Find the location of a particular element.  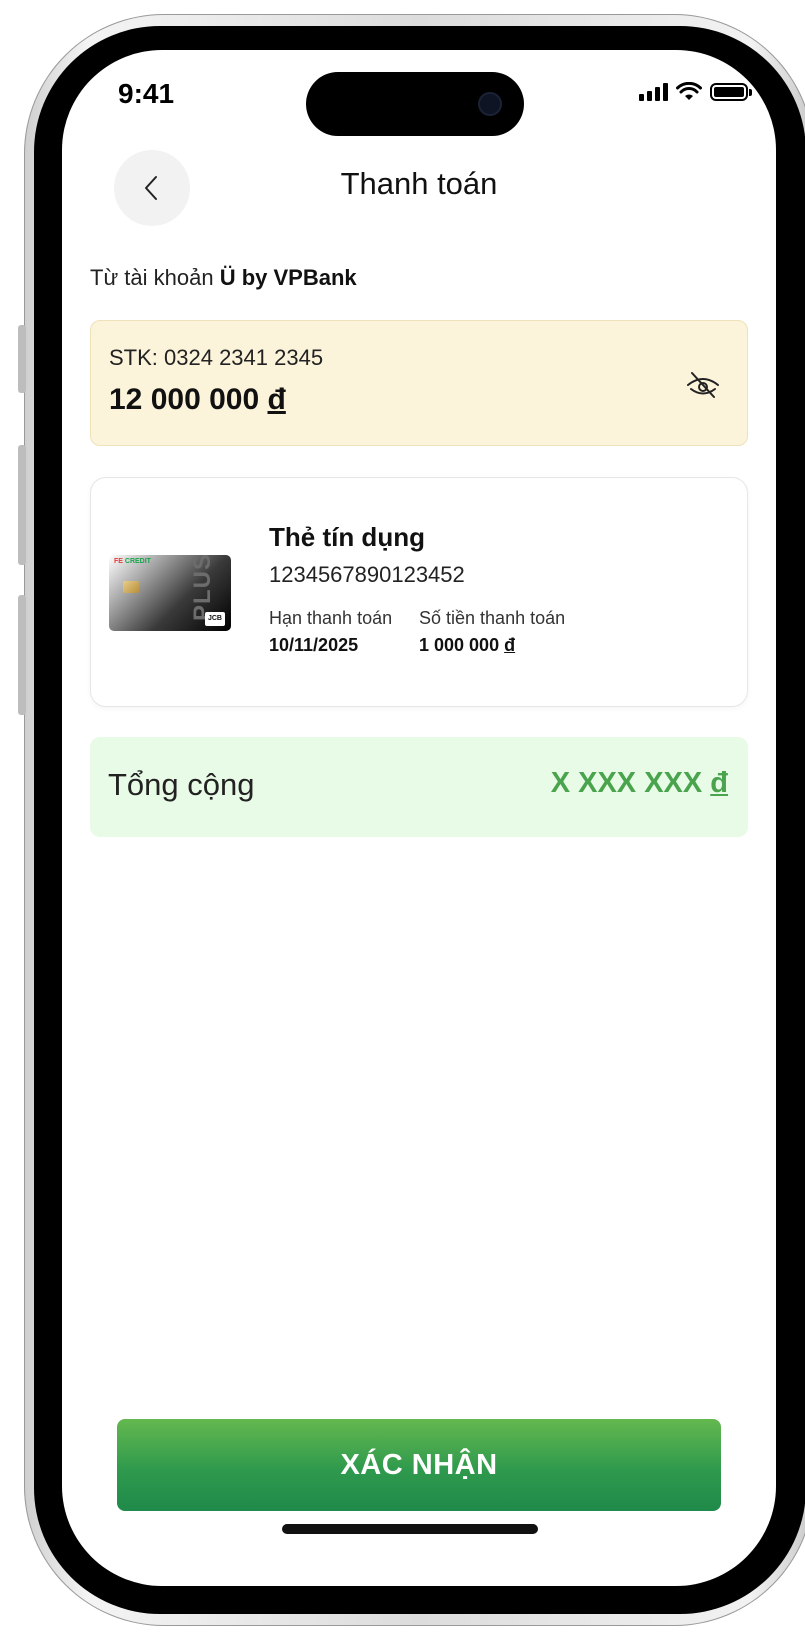

card-number: 1234567890123452 is located at coordinates (367, 574).